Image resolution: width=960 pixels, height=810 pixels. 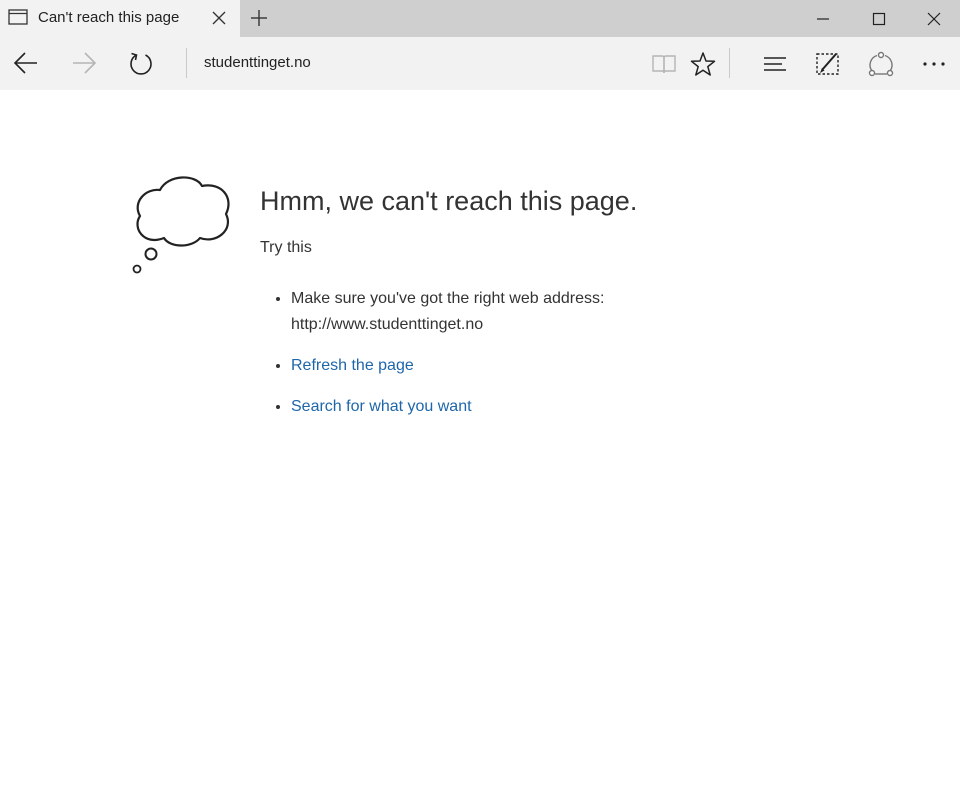 I want to click on minimize-button, so click(x=823, y=18).